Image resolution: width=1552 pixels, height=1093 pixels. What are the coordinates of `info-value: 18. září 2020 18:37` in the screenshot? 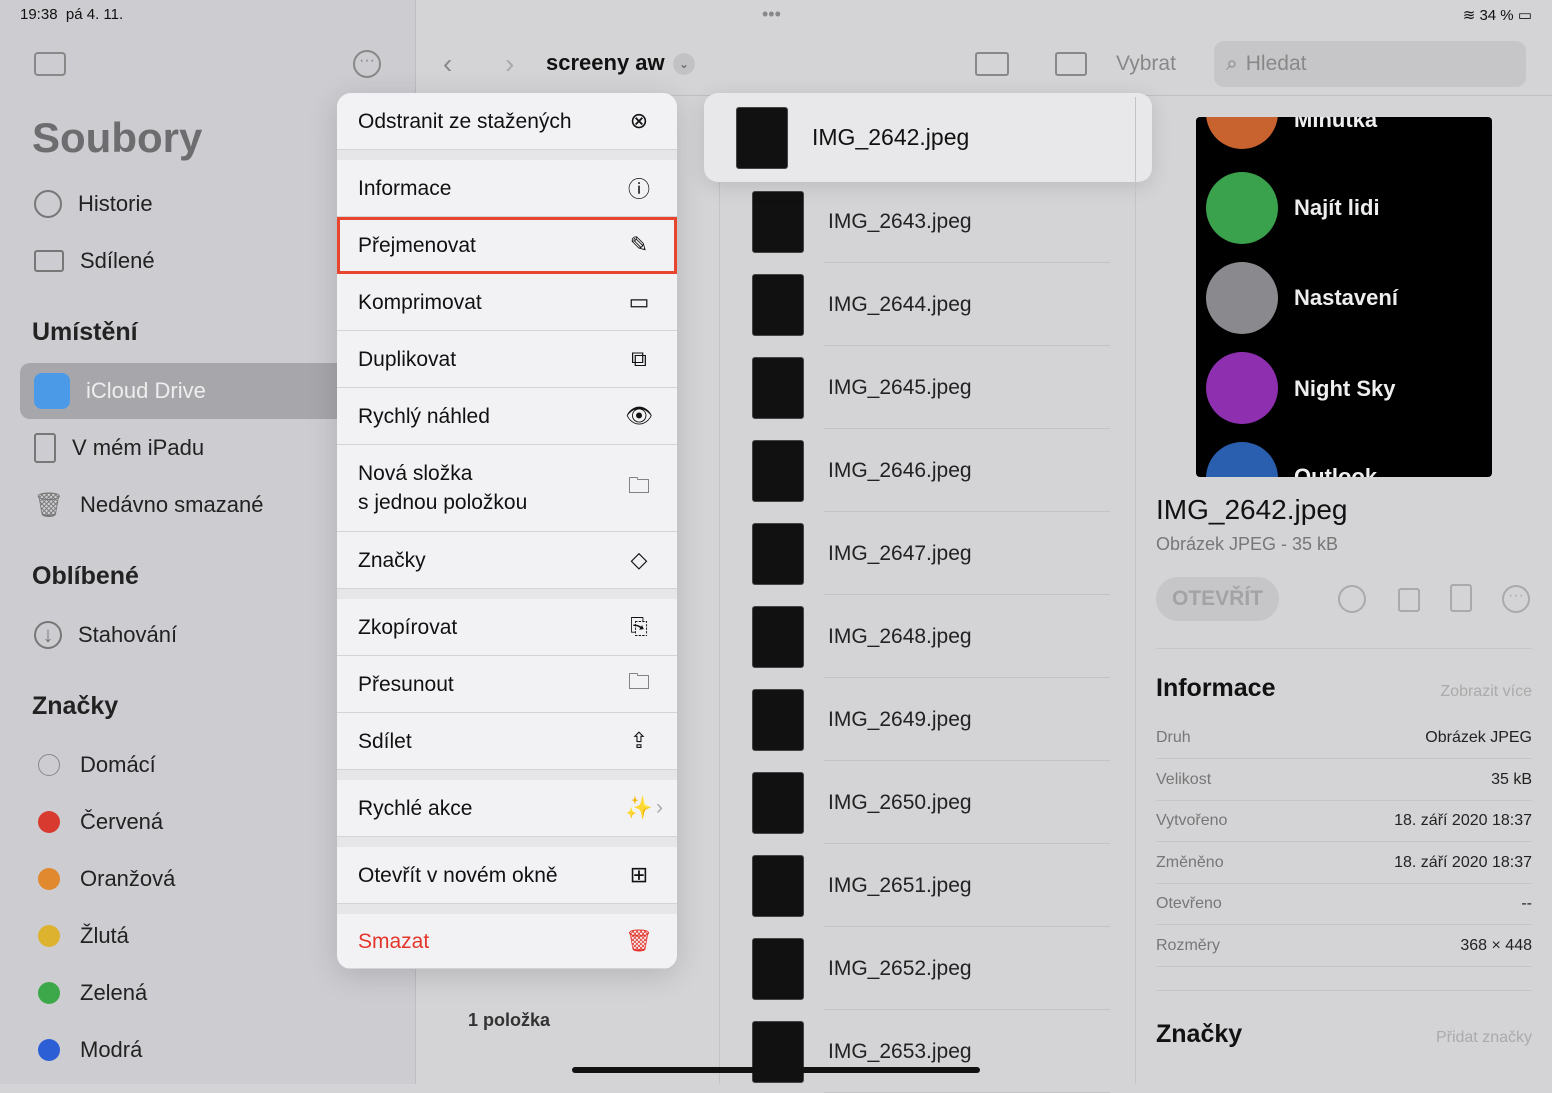 It's located at (1463, 820).